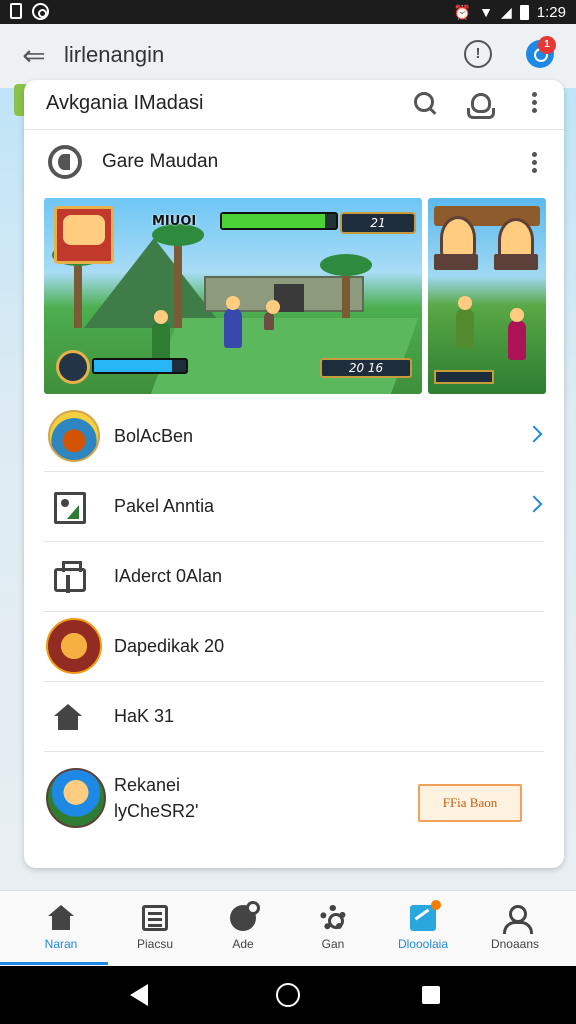  What do you see at coordinates (534, 164) in the screenshot?
I see `subheader-more-vert-icon` at bounding box center [534, 164].